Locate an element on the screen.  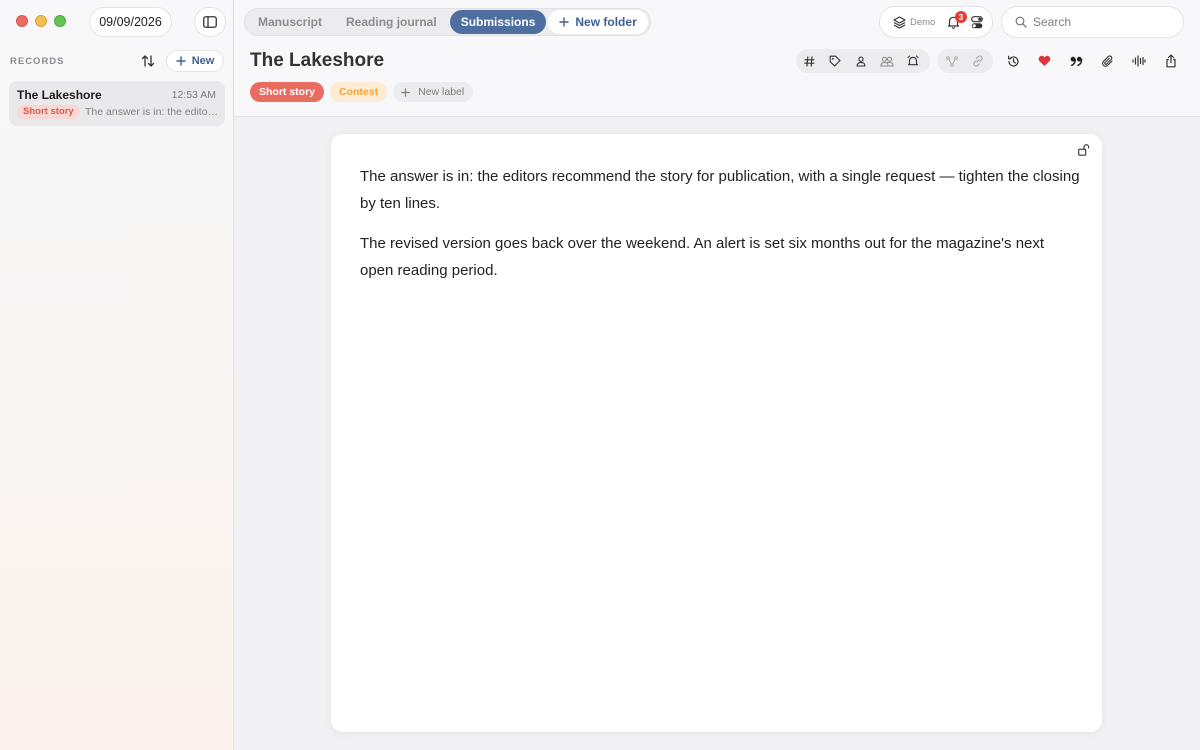
branch-button is located at coordinates (952, 61).